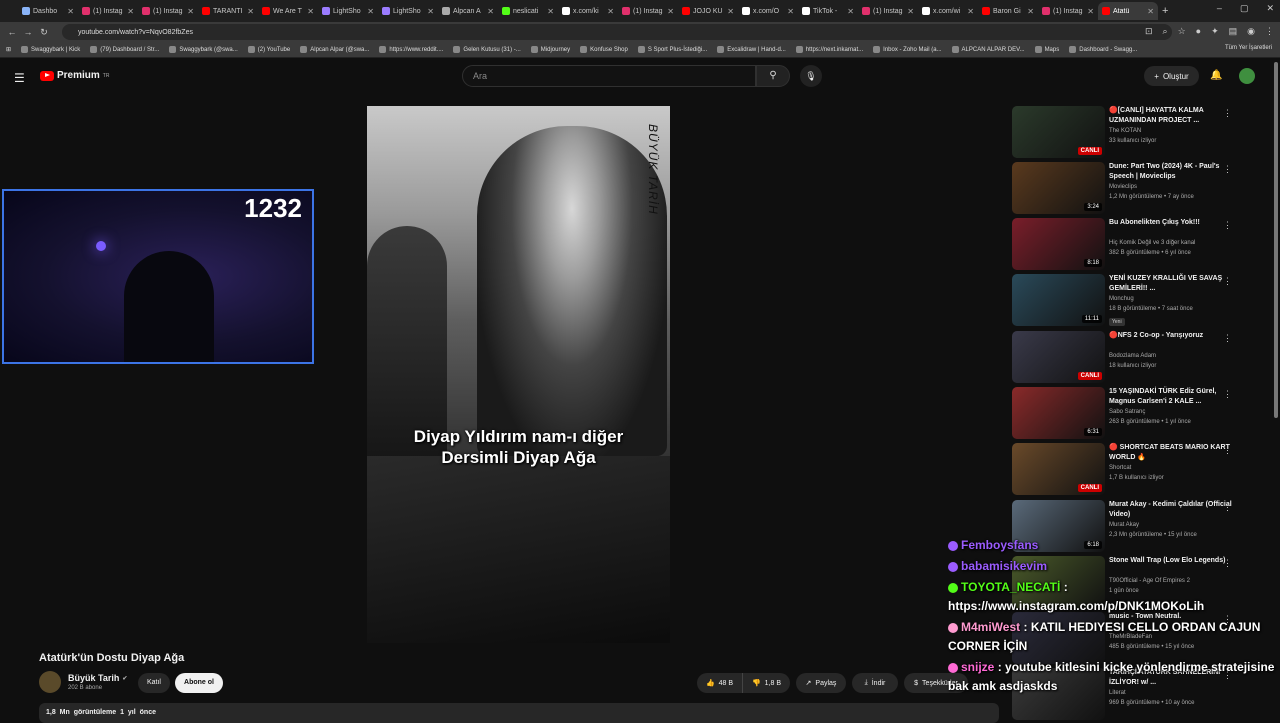 The width and height of the screenshot is (1280, 723). Describe the element at coordinates (1251, 31) in the screenshot. I see `profile-icon: ◉` at that location.